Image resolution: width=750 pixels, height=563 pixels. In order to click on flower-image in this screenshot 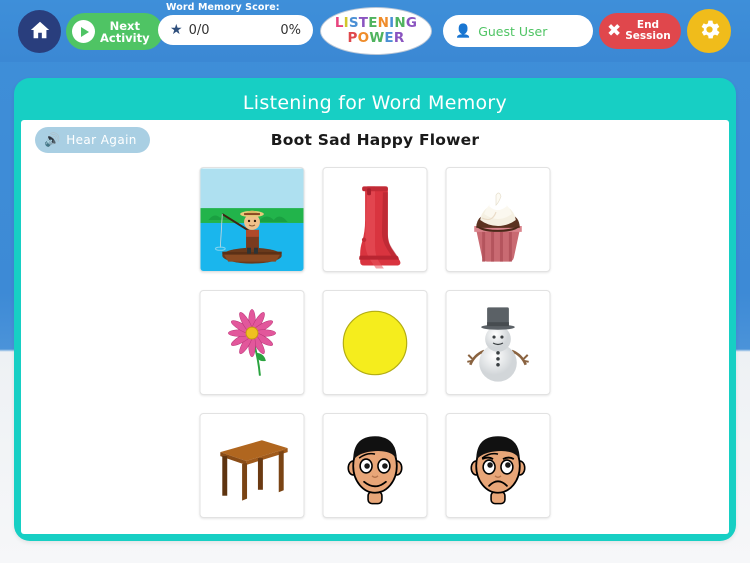, I will do `click(252, 342)`.